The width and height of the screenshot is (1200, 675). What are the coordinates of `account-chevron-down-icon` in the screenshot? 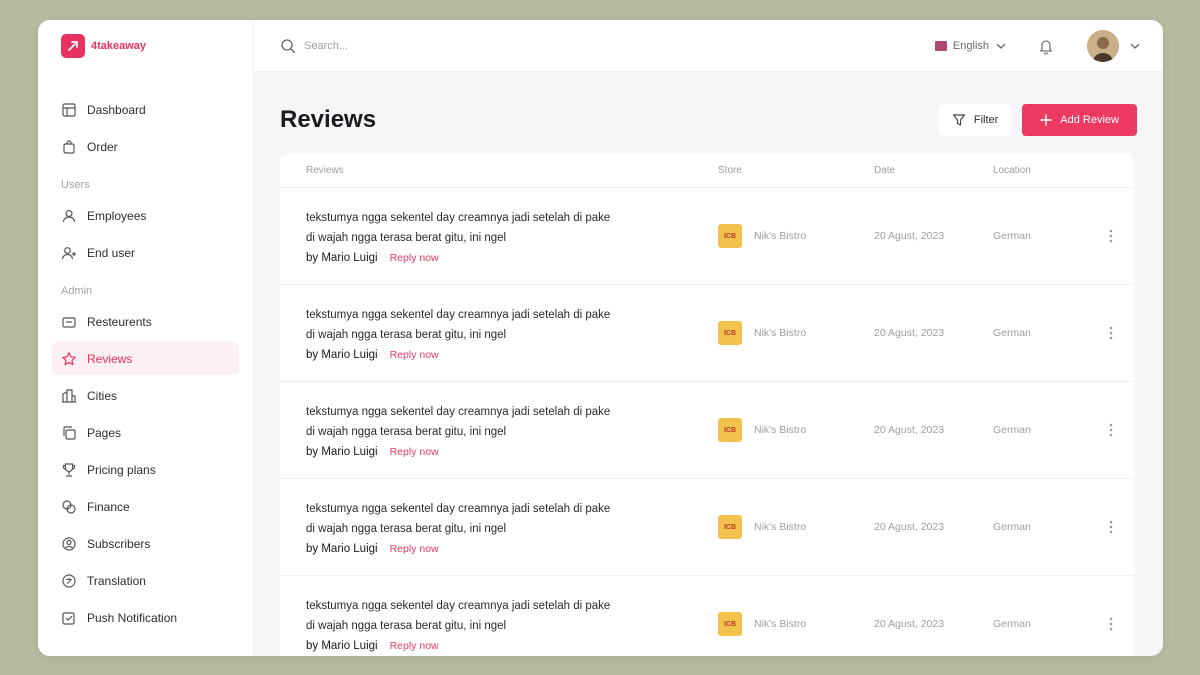 It's located at (1135, 46).